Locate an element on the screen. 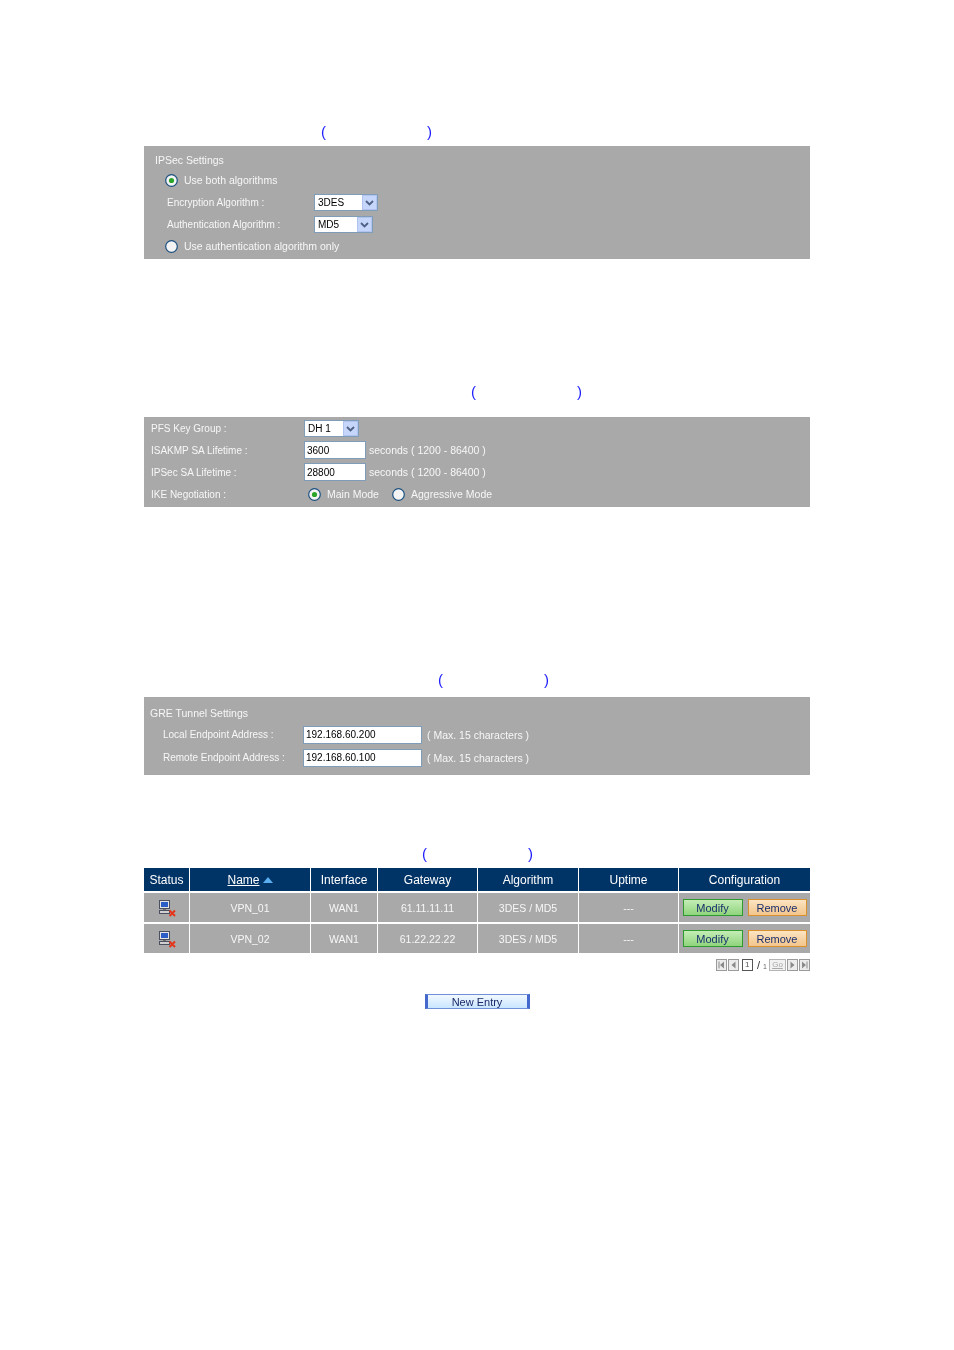  panel-title: IPSec Settings is located at coordinates (189, 160).